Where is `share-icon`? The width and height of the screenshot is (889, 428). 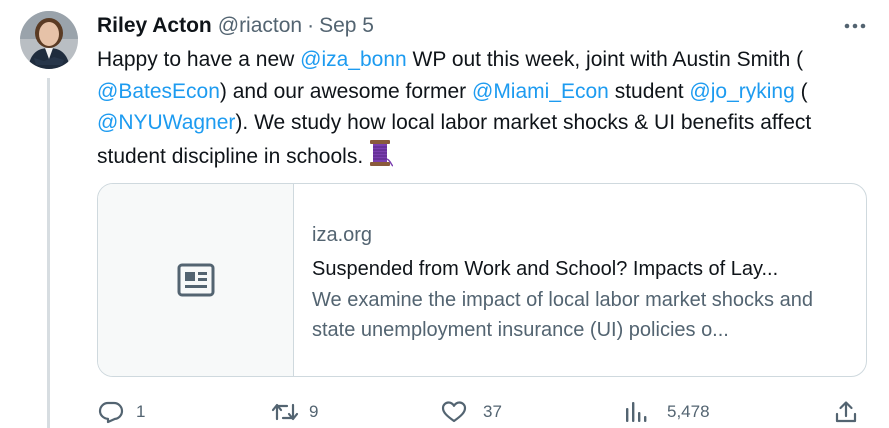 share-icon is located at coordinates (846, 412).